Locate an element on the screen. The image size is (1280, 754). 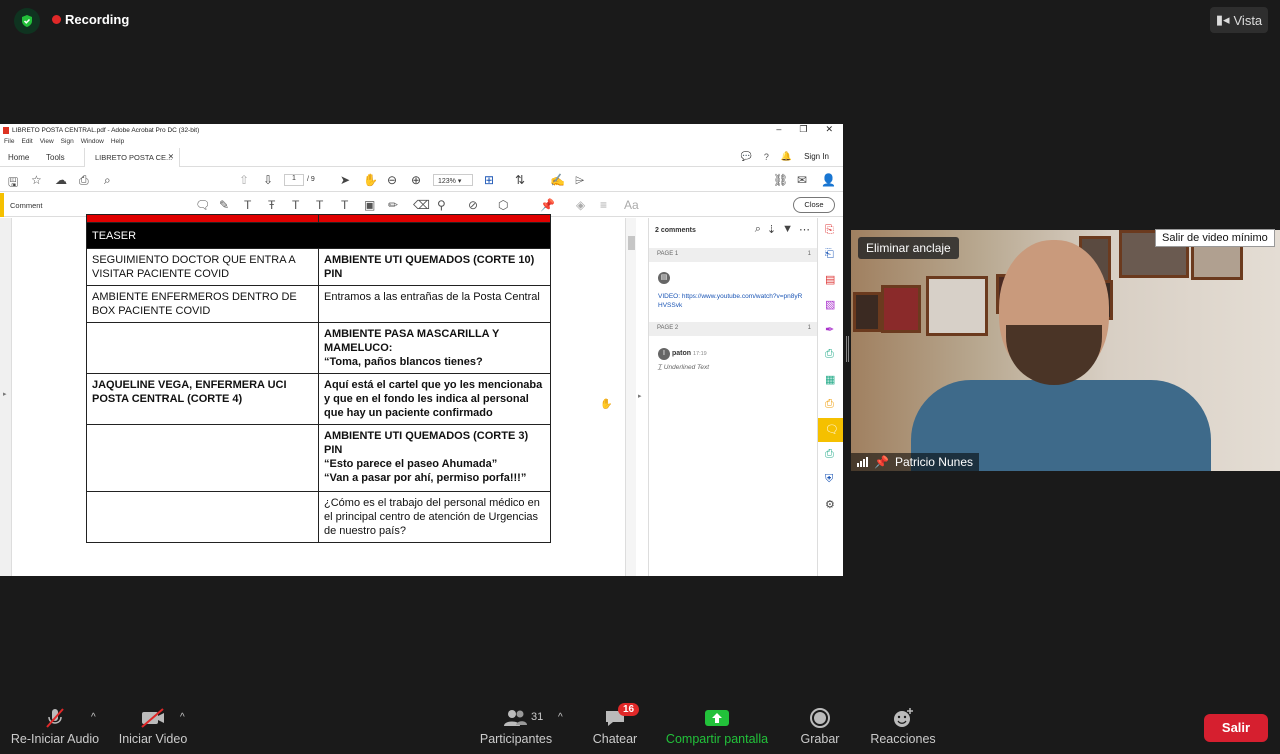
participant-video is located at coordinates (1065, 350).